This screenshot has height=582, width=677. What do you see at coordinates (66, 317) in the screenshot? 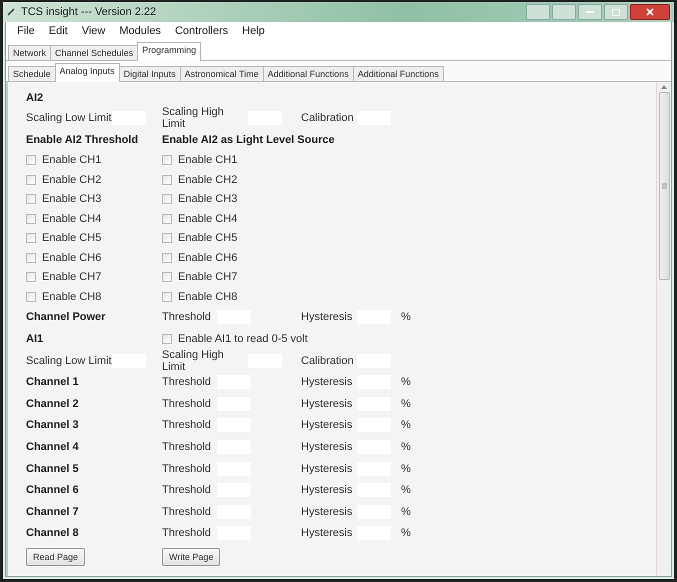
I see `channel-label: Channel Power` at bounding box center [66, 317].